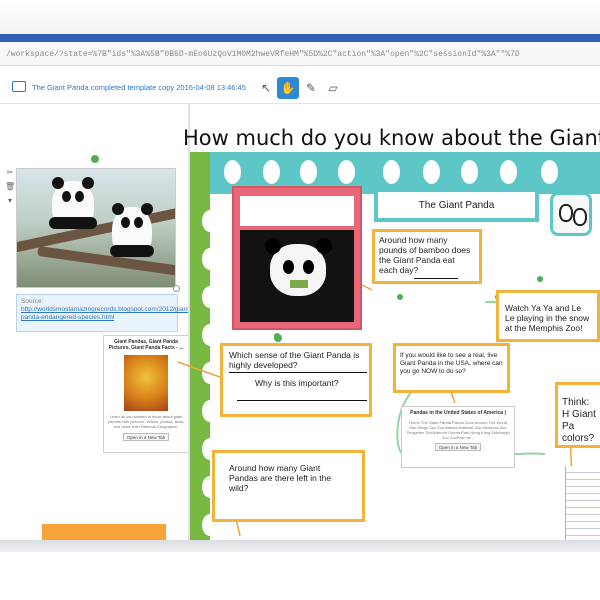 This screenshot has width=600, height=600. I want to click on pandas-thumbnail, so click(571, 214).